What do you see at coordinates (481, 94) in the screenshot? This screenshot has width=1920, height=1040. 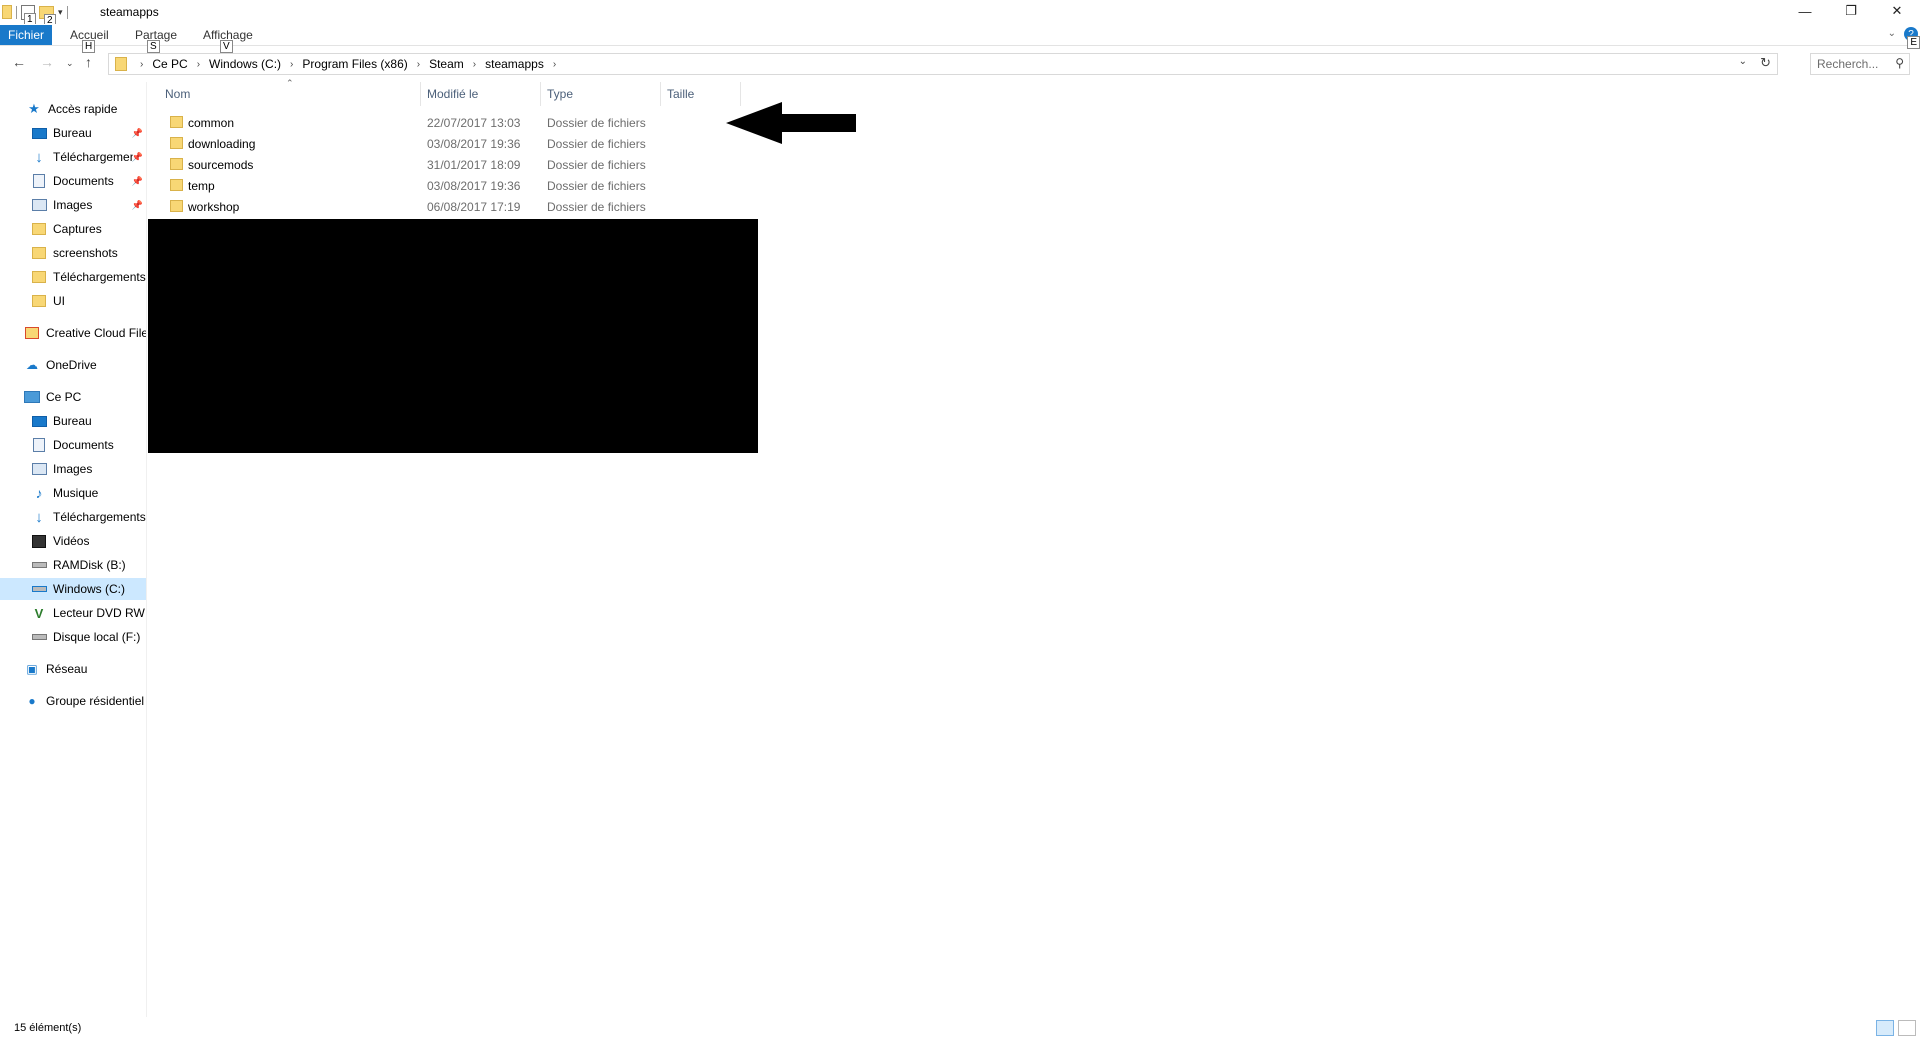 I see `column-header-modified: Modifié le` at bounding box center [481, 94].